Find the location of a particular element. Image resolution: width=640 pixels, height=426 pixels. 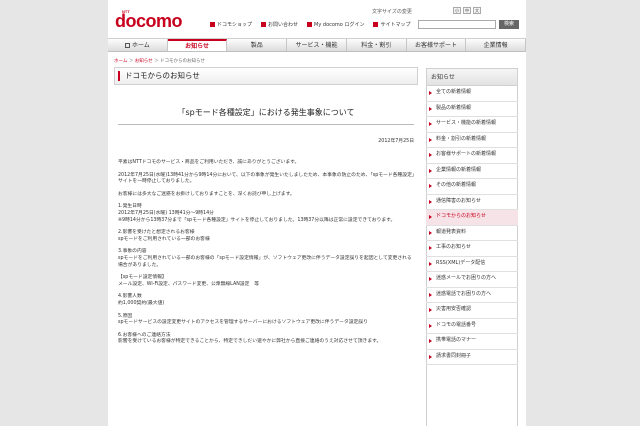

breadcrumb: ホーム ＞ お知らせ ＞ ドコモからのお知らせ is located at coordinates (159, 61).